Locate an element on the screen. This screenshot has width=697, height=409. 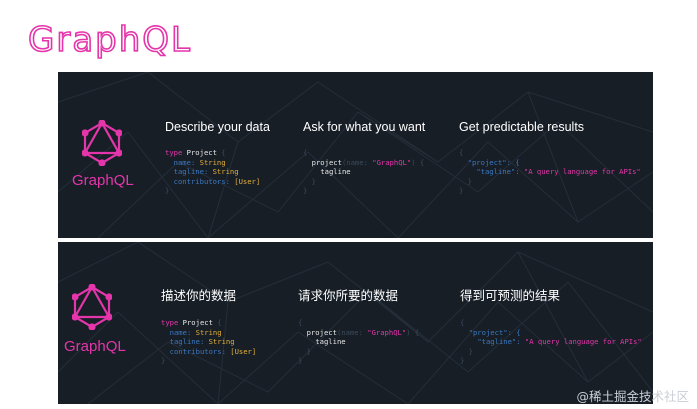
column-heading: Get predictable results is located at coordinates (522, 127).